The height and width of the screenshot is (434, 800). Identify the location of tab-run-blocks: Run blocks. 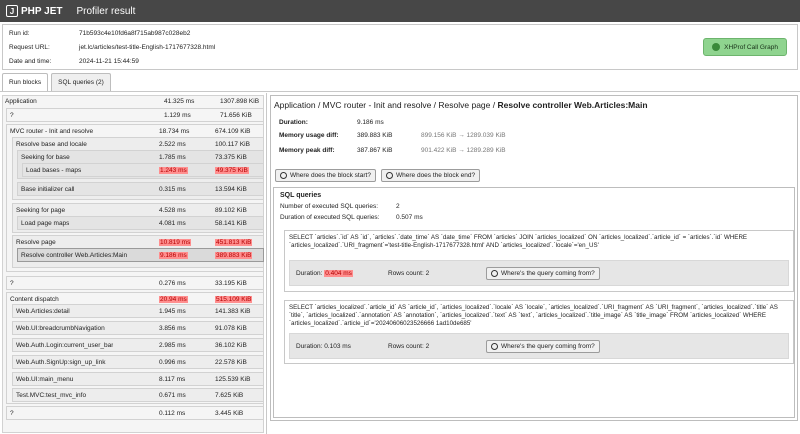
(25, 82).